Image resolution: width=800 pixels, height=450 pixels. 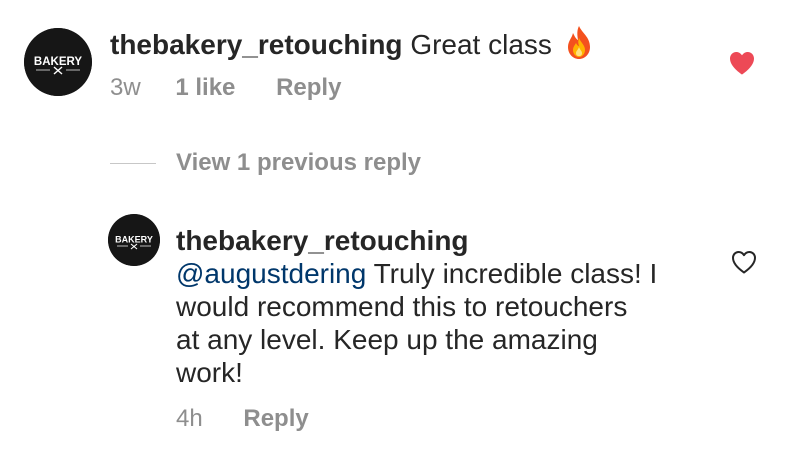 I want to click on mention-link: @augustdering, so click(x=271, y=273).